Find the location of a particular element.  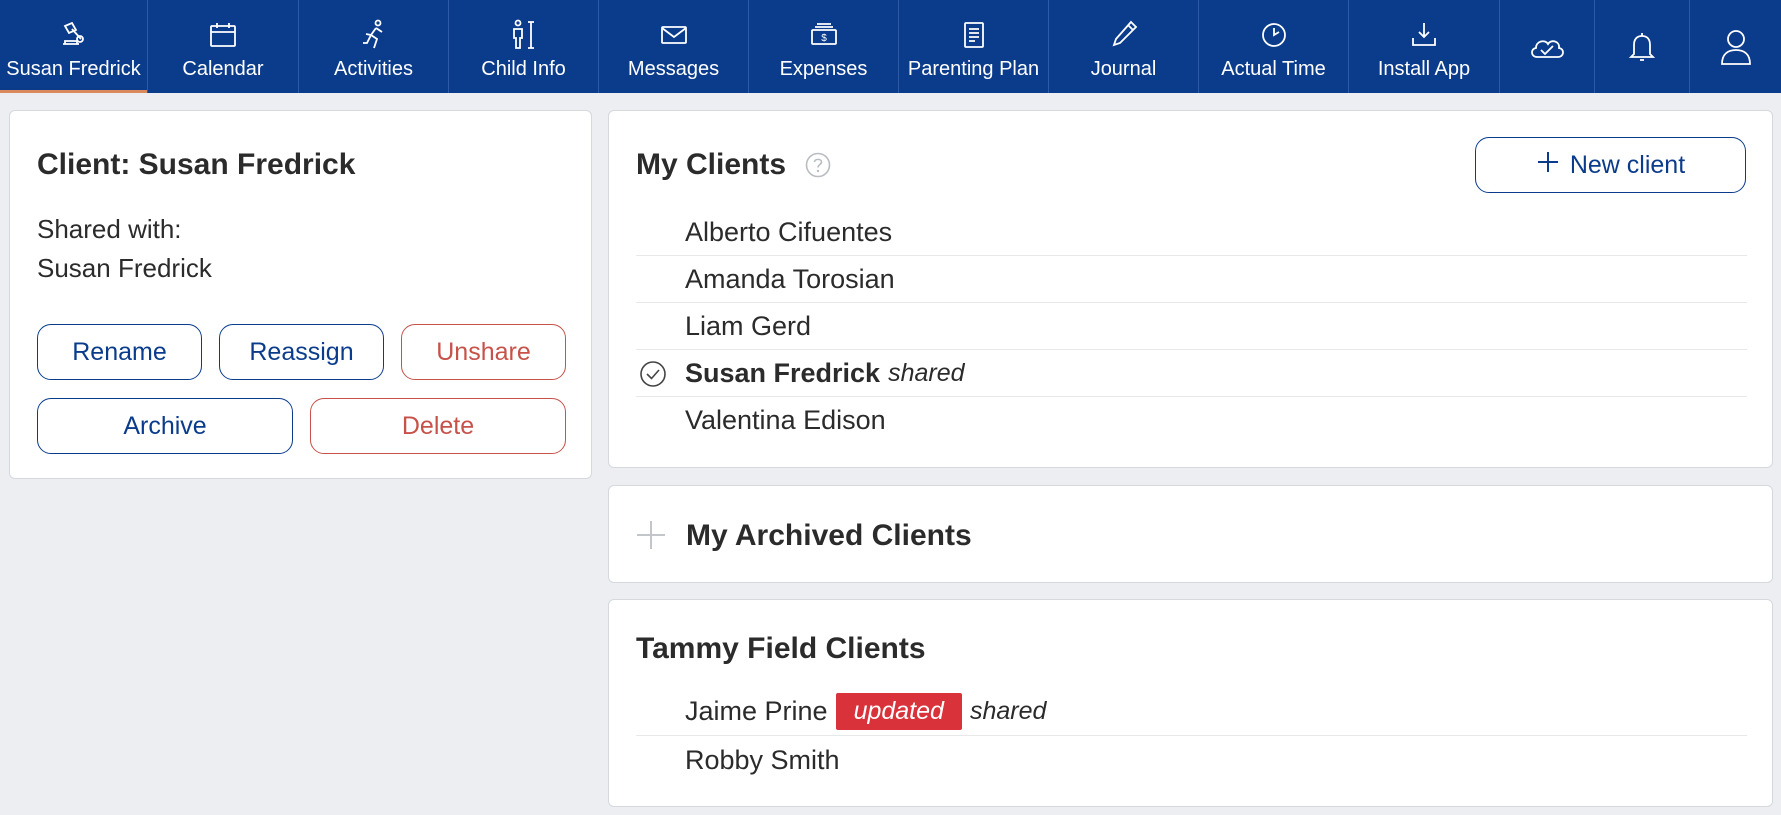

nav-item-calendar: Calendar is located at coordinates (223, 46).